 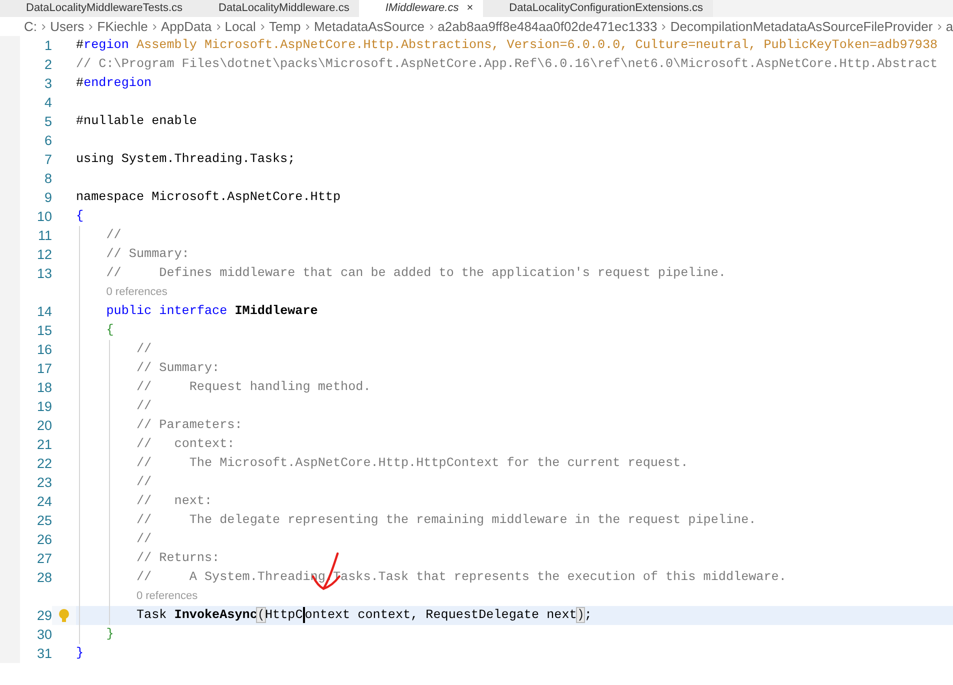 I want to click on line-number: 28, so click(x=44, y=578).